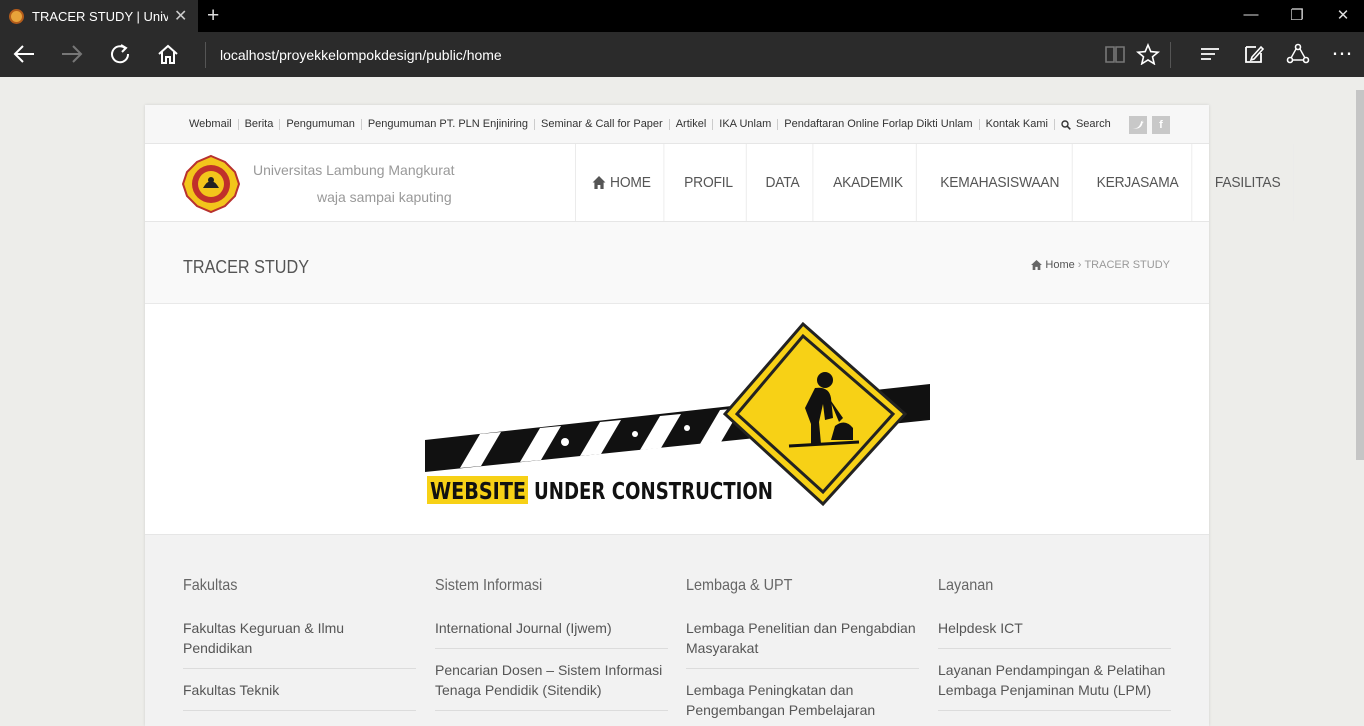 This screenshot has height=726, width=1364. Describe the element at coordinates (246, 267) in the screenshot. I see `page-title: TRACER STUDY` at that location.